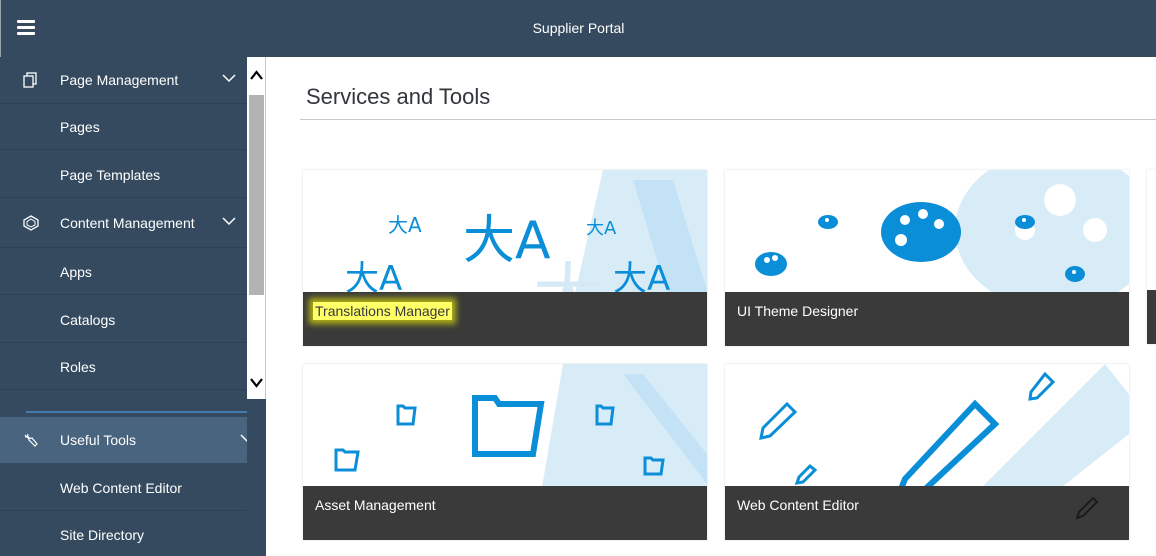  Describe the element at coordinates (110, 175) in the screenshot. I see `sidebar-item-label: Page Templates` at that location.